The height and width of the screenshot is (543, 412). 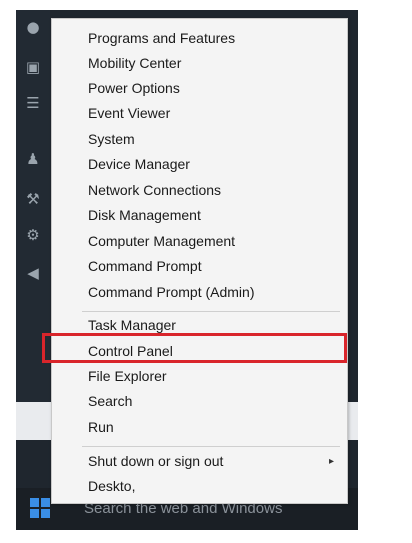 What do you see at coordinates (199, 38) in the screenshot?
I see `menu-item-programs-and-features: Programs and Features` at bounding box center [199, 38].